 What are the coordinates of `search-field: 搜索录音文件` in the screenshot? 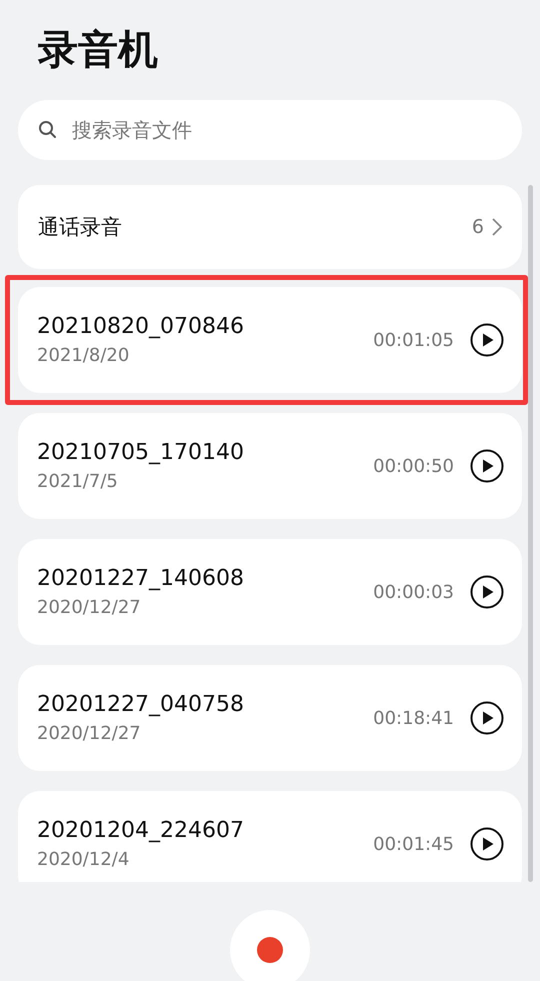 It's located at (270, 130).